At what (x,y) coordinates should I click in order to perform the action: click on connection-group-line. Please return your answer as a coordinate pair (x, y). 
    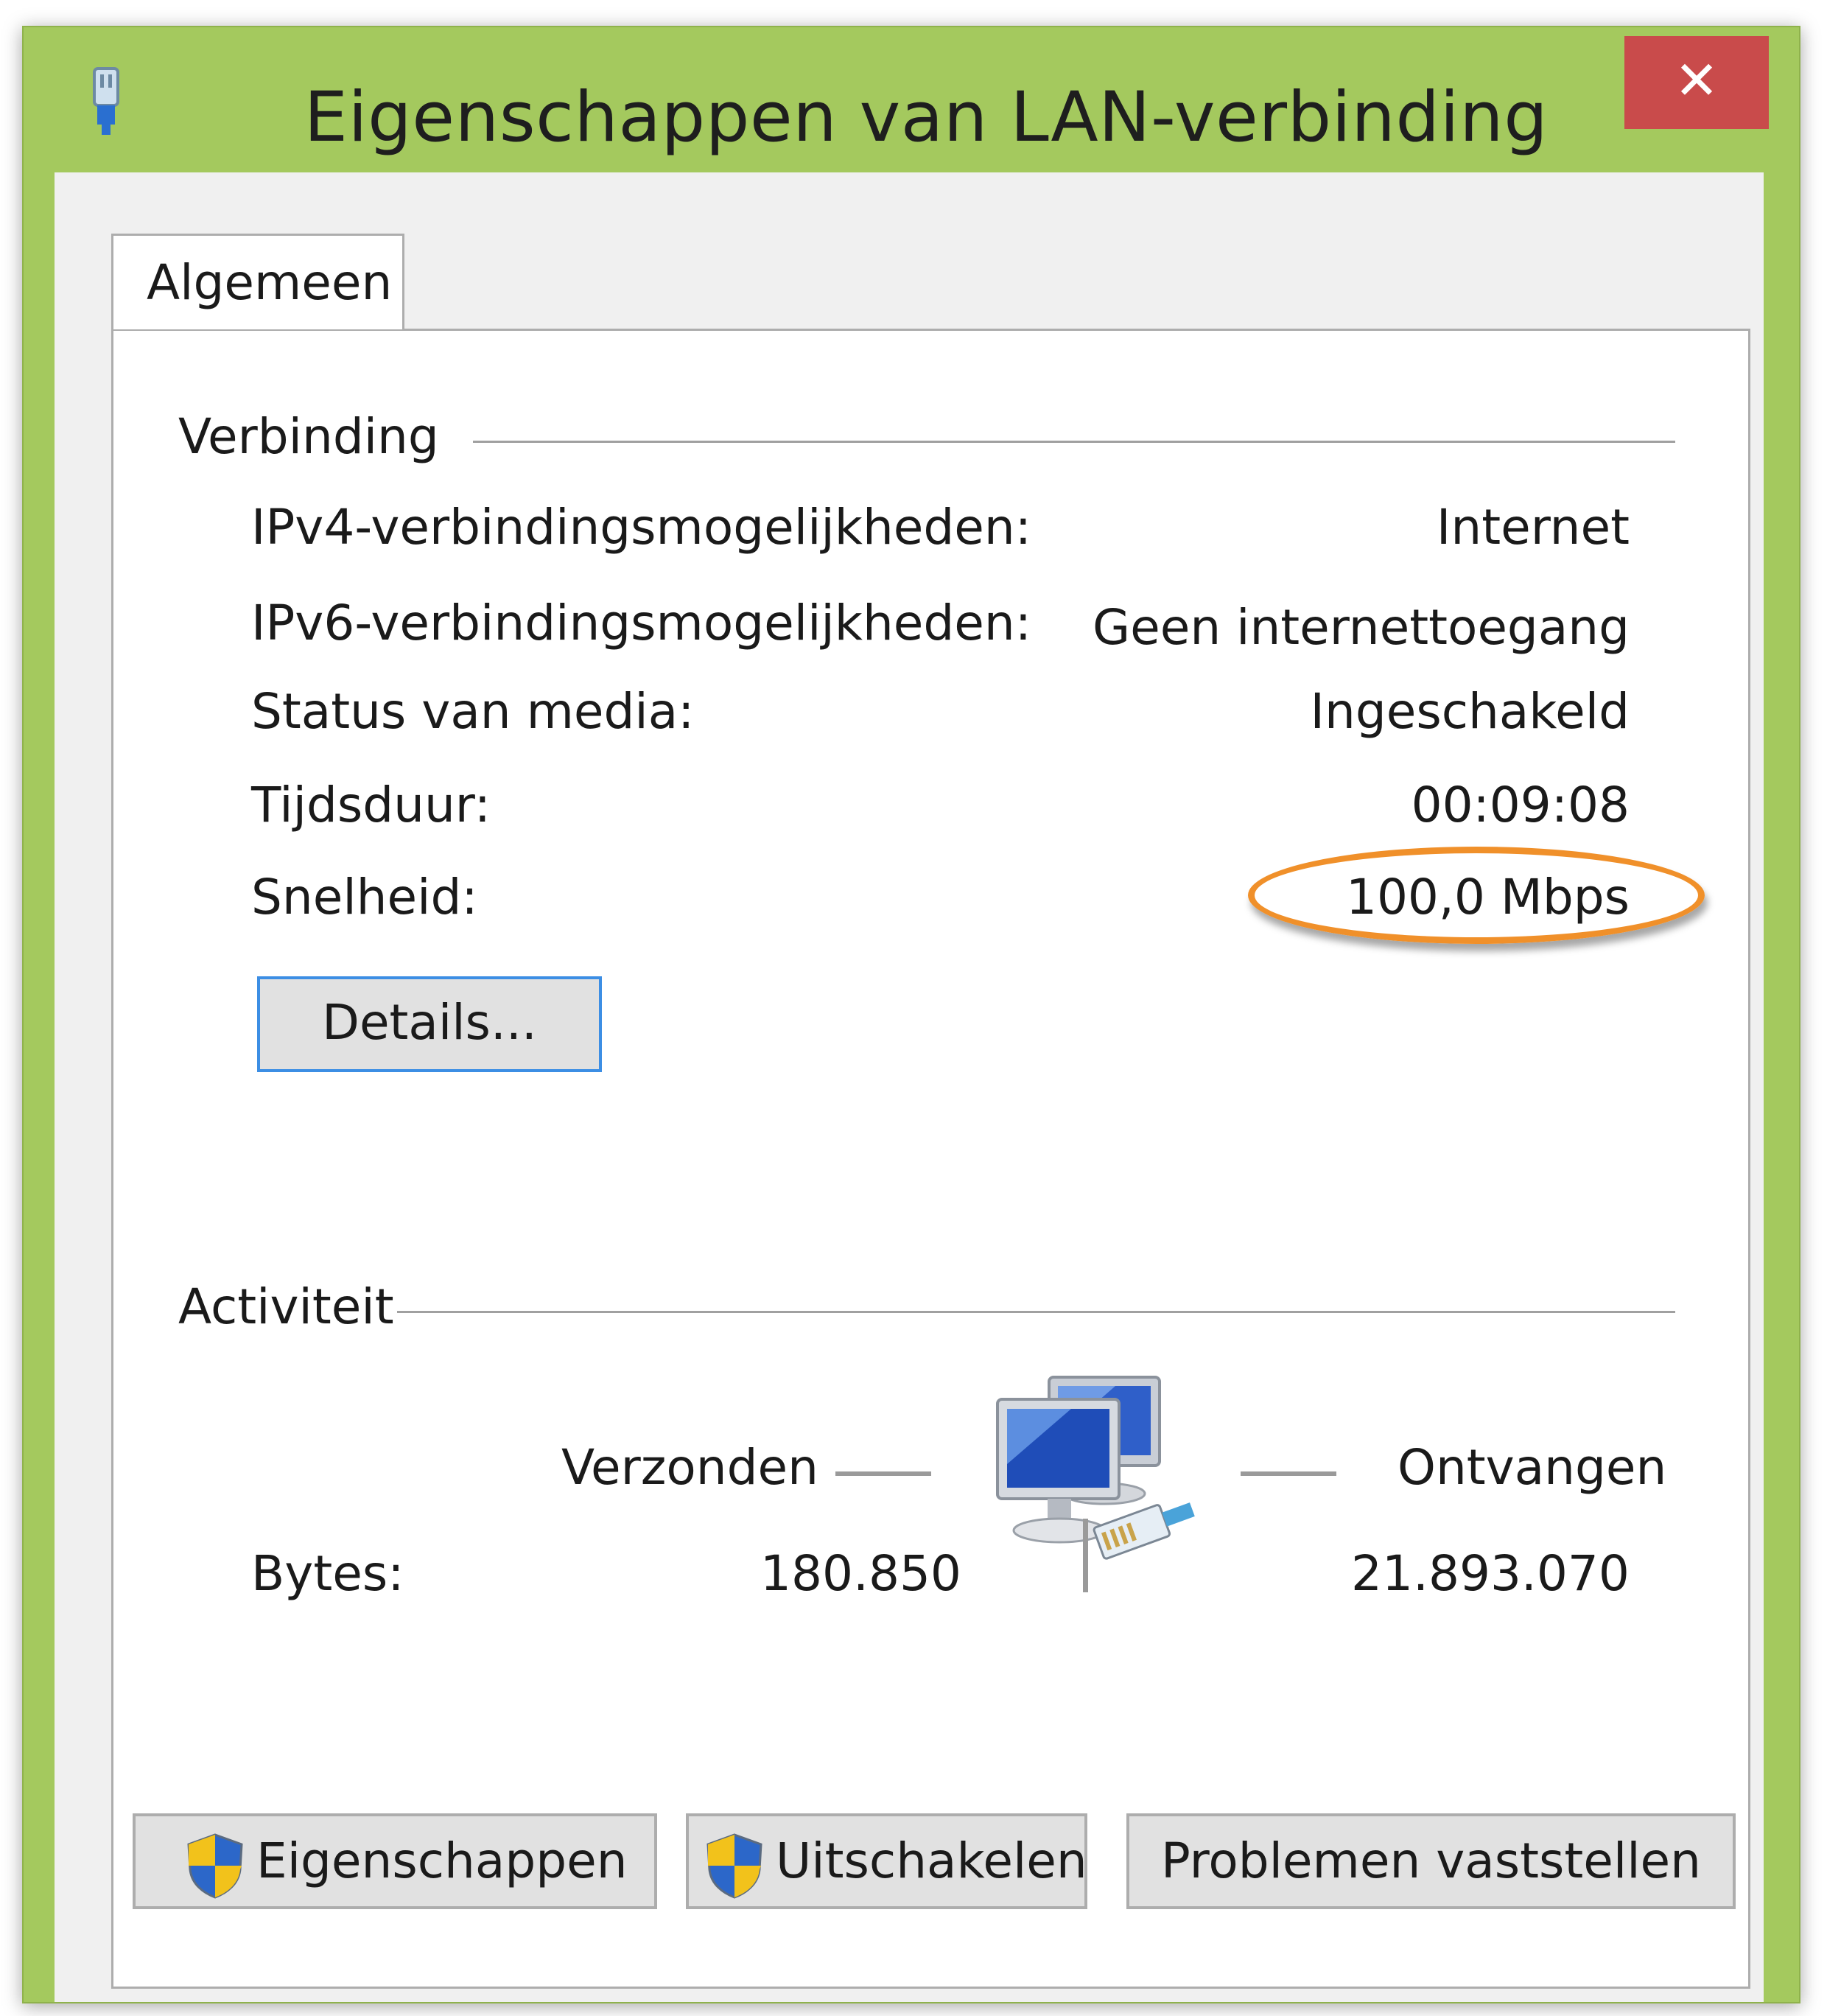
    Looking at the image, I should click on (1074, 442).